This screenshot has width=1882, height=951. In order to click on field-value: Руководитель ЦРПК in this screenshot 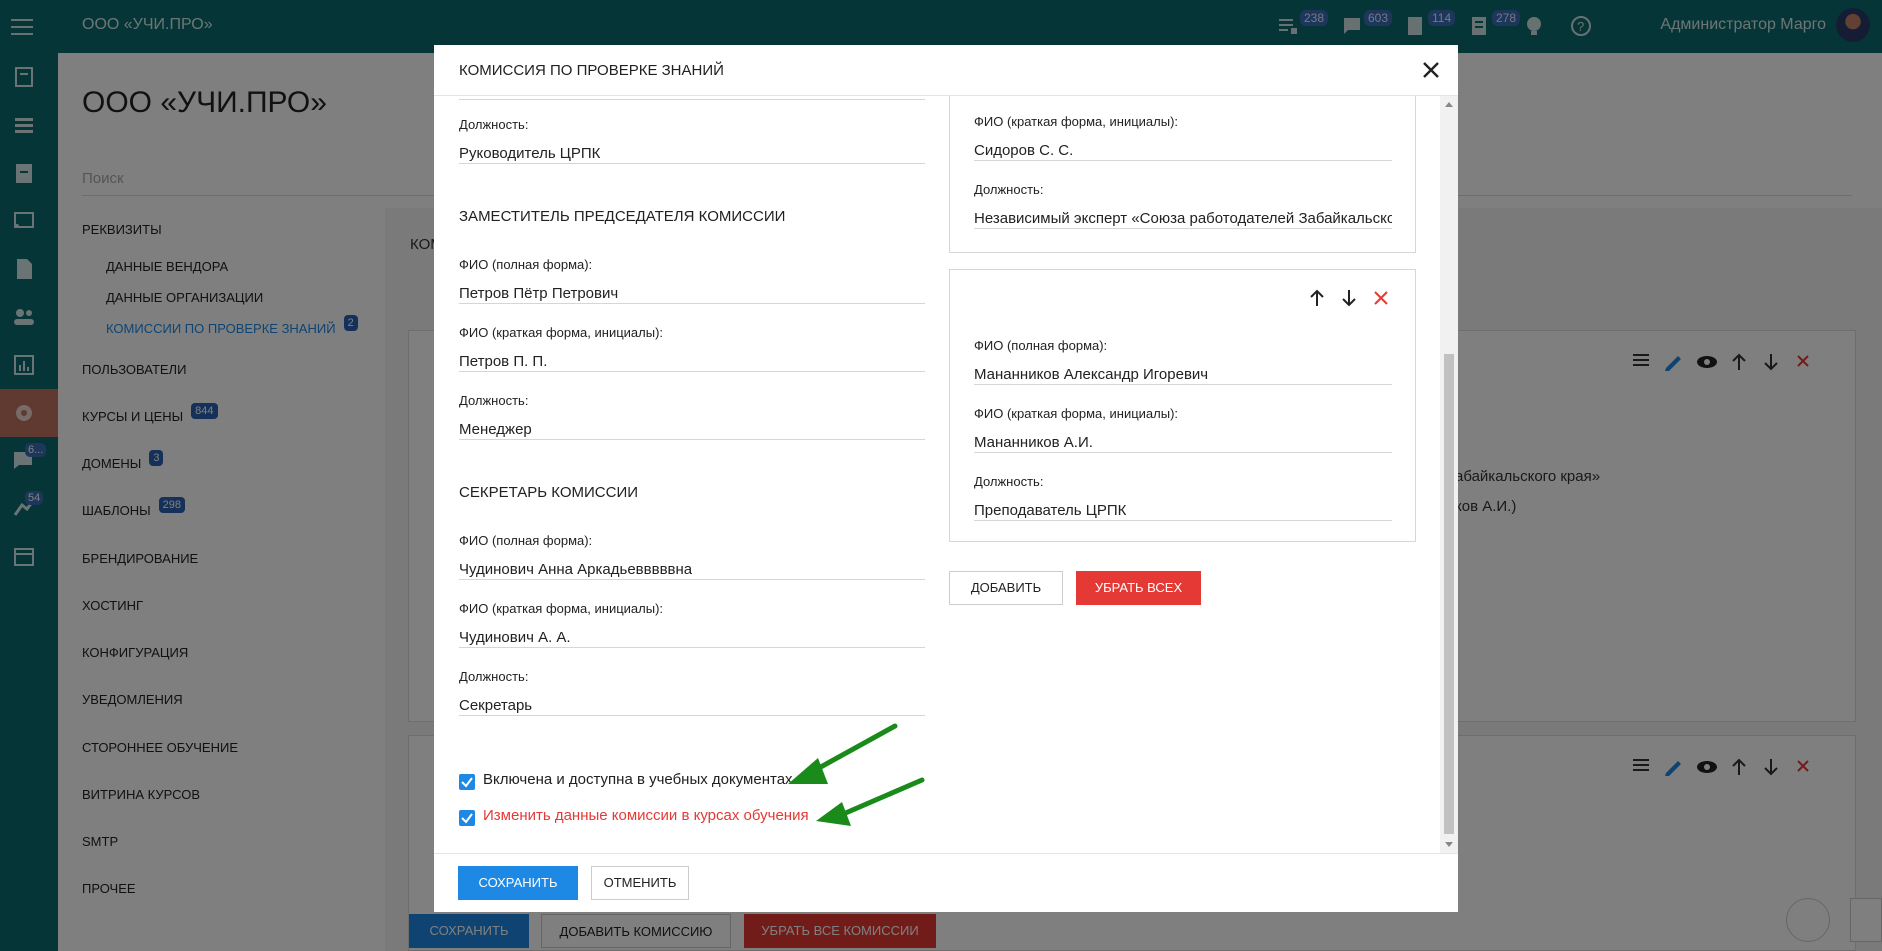, I will do `click(530, 153)`.